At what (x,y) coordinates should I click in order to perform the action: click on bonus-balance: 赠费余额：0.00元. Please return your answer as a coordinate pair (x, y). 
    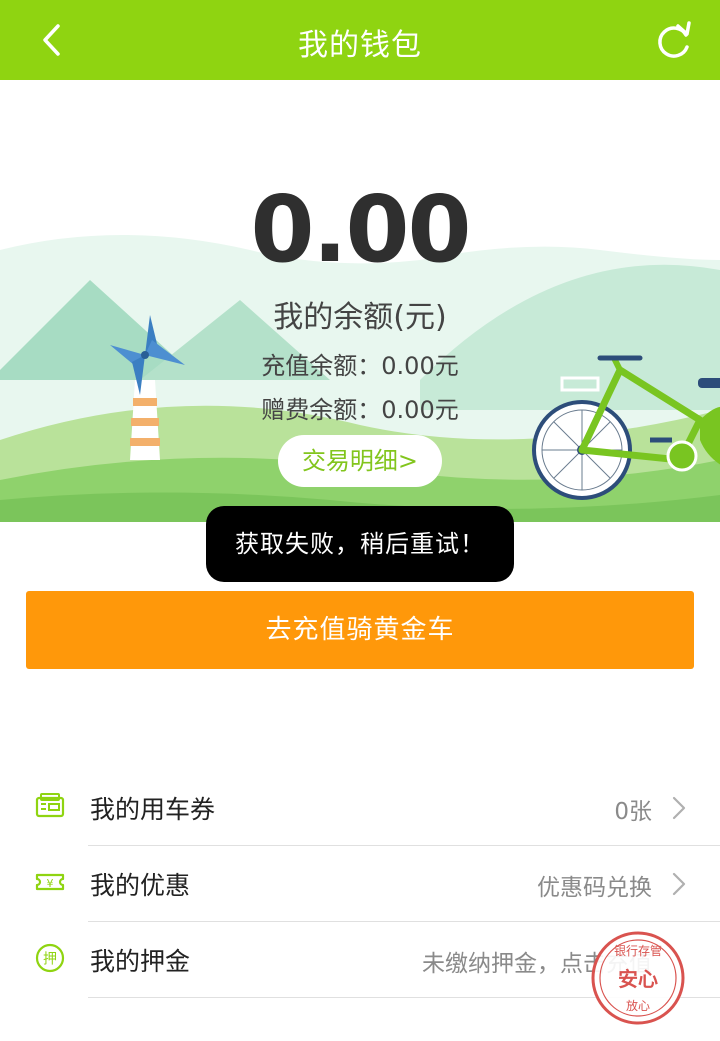
    Looking at the image, I should click on (360, 410).